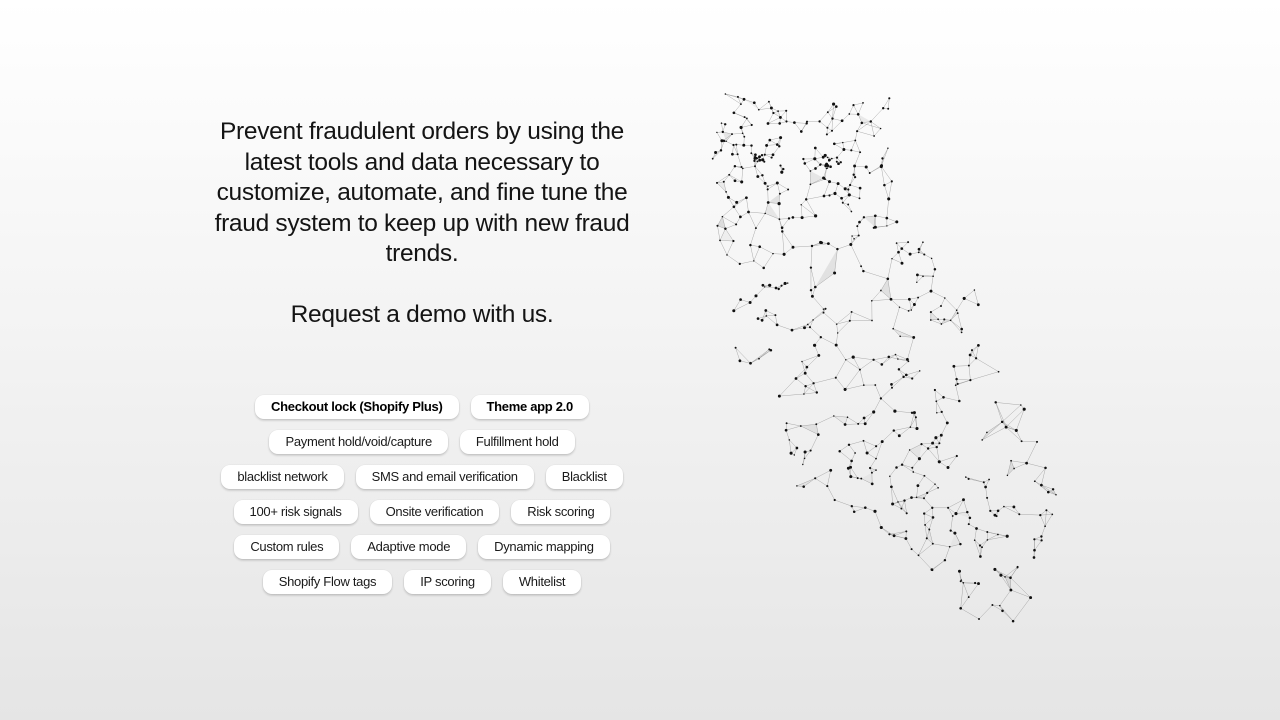 Image resolution: width=1280 pixels, height=720 pixels. I want to click on feature-tag-blacklist-network: blacklist network, so click(282, 477).